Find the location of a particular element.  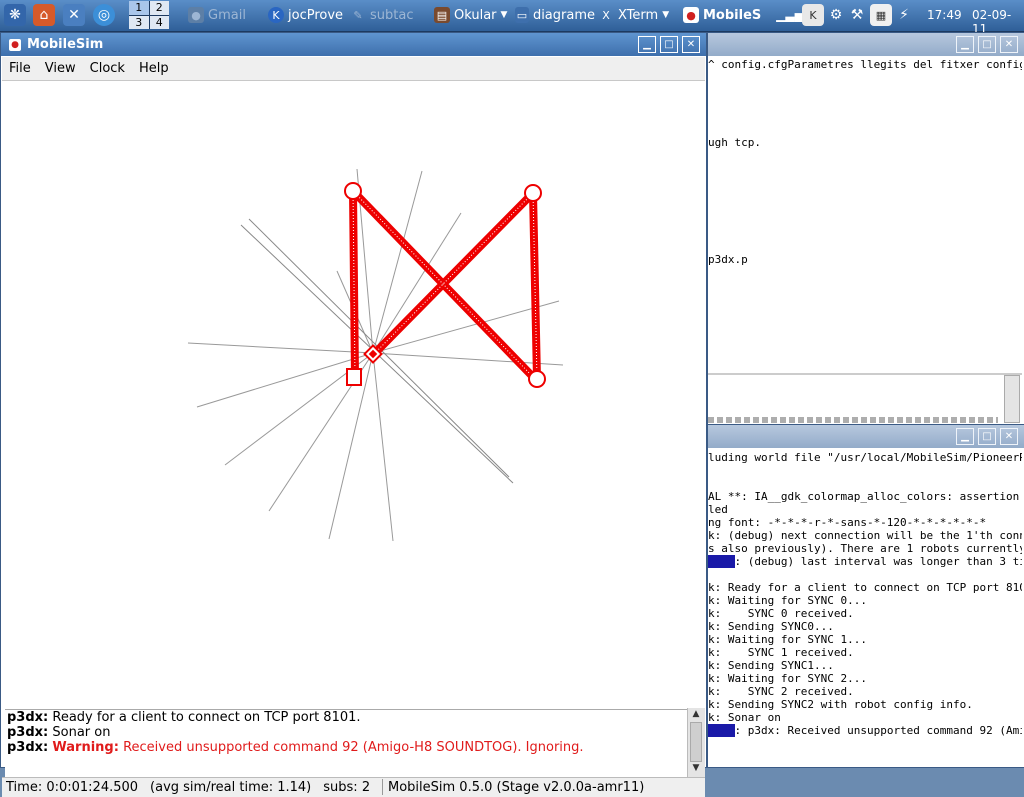

pager-desktop-4: 4 is located at coordinates (159, 22).